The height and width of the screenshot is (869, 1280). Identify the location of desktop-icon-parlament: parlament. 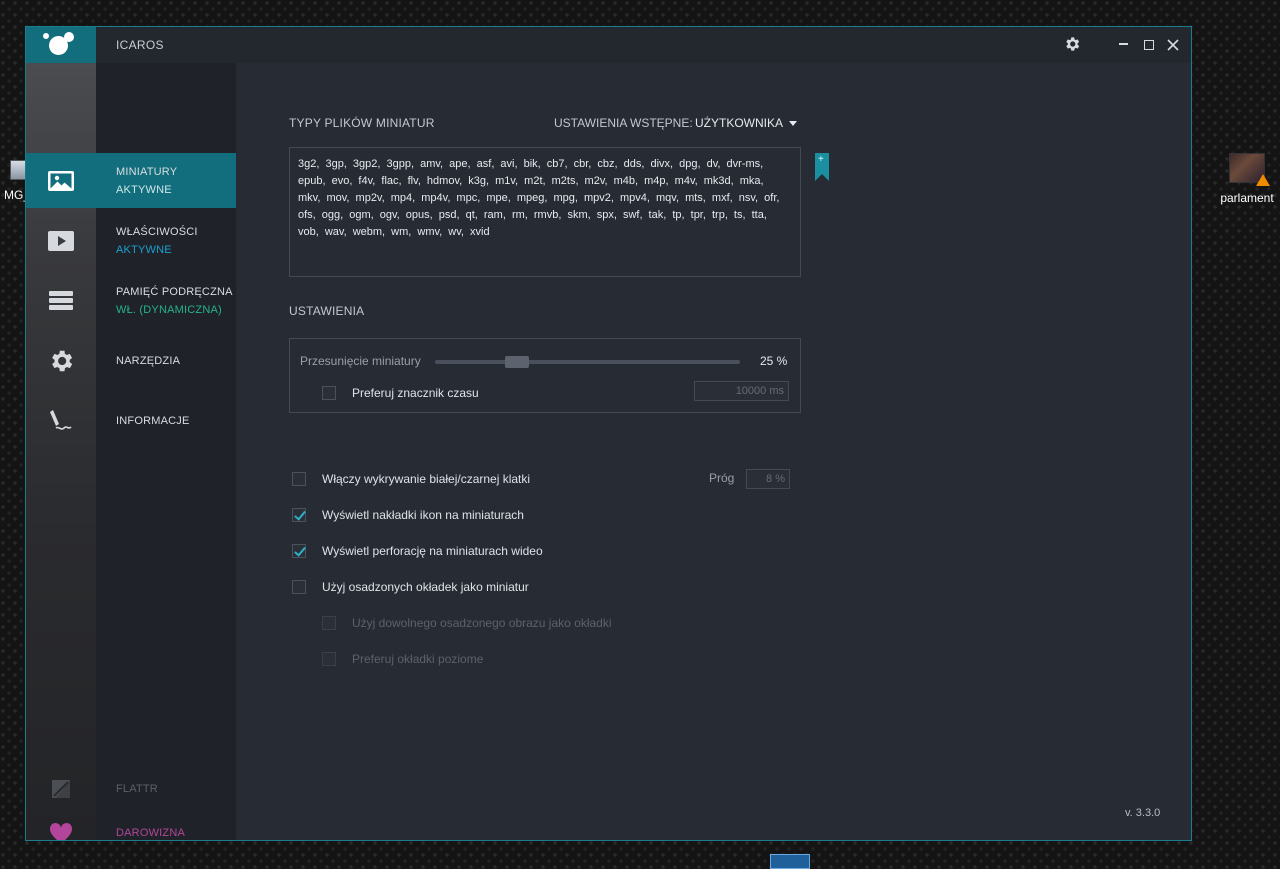
(1247, 179).